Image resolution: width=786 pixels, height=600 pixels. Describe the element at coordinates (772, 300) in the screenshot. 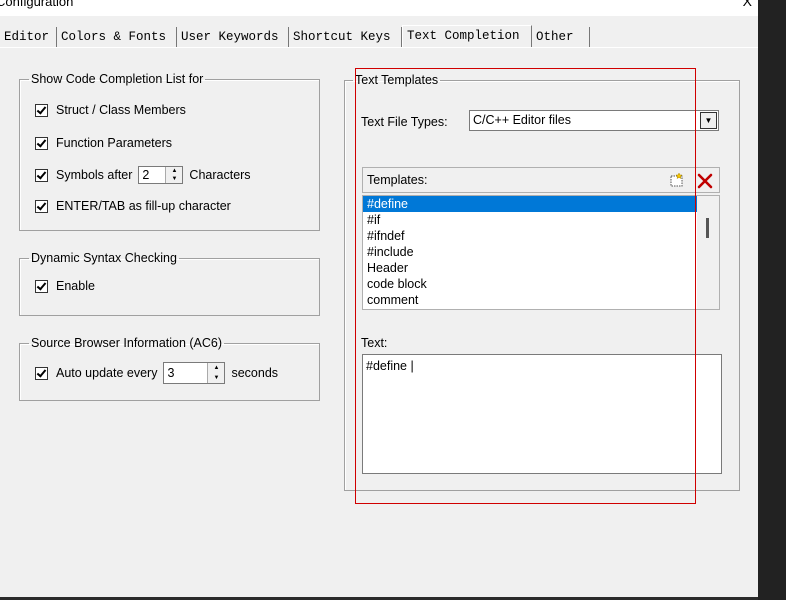

I see `background-strip` at that location.